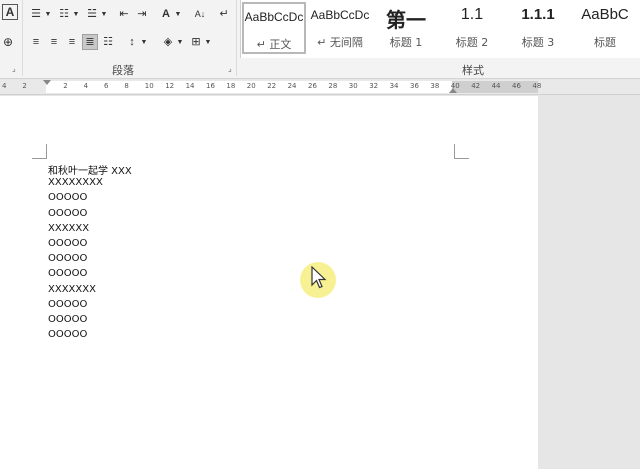 The width and height of the screenshot is (640, 469). Describe the element at coordinates (353, 86) in the screenshot. I see `ruler-tick-label: 30` at that location.